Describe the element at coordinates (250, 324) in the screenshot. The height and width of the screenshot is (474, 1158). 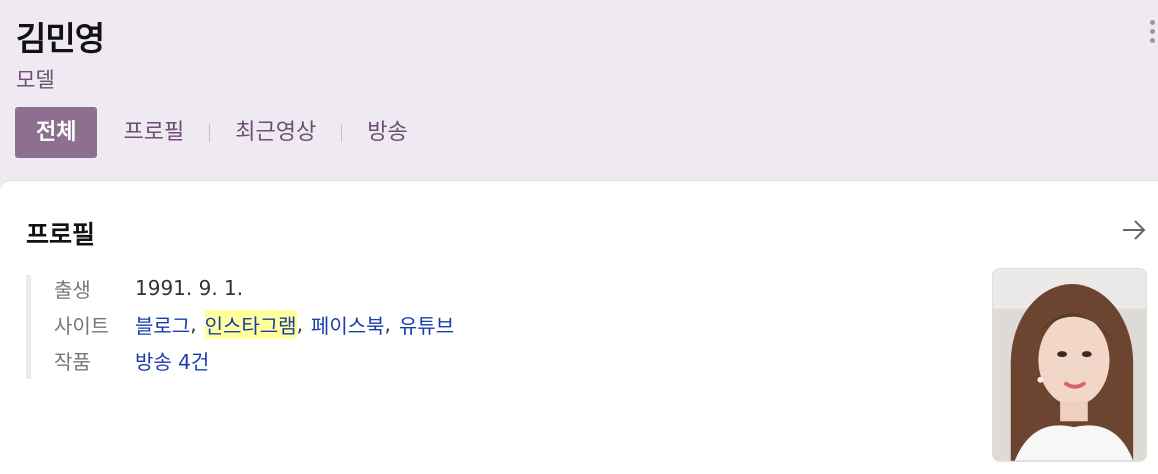
I see `instagram-link: 인스타그램` at that location.